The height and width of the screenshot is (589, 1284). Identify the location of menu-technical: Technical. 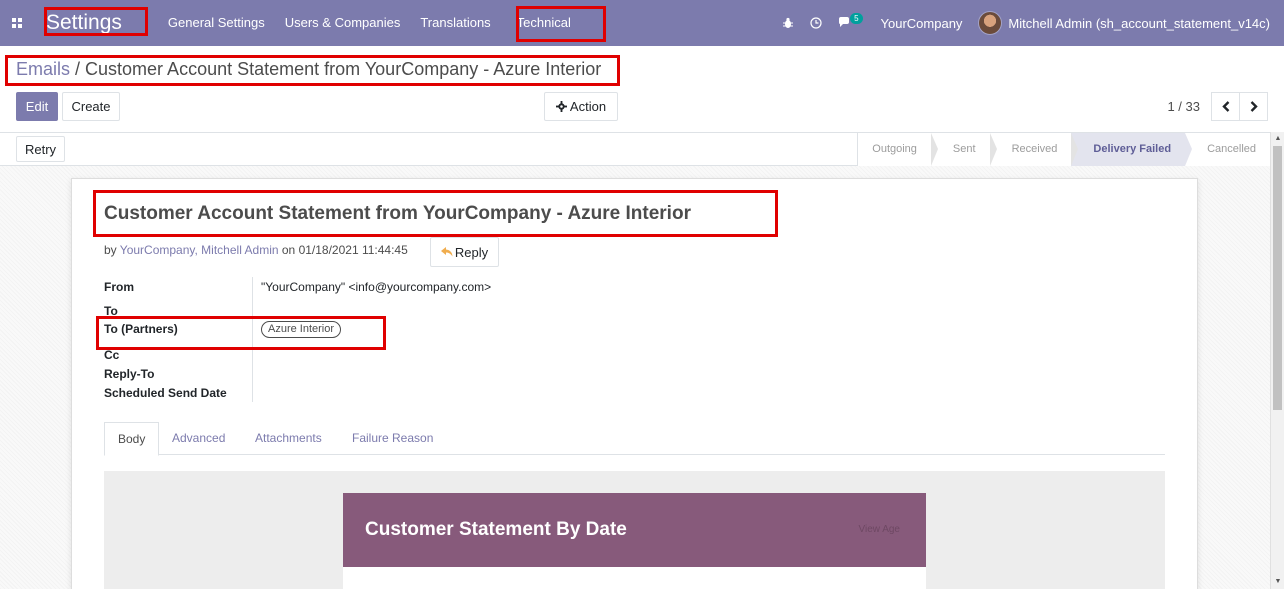
(544, 23).